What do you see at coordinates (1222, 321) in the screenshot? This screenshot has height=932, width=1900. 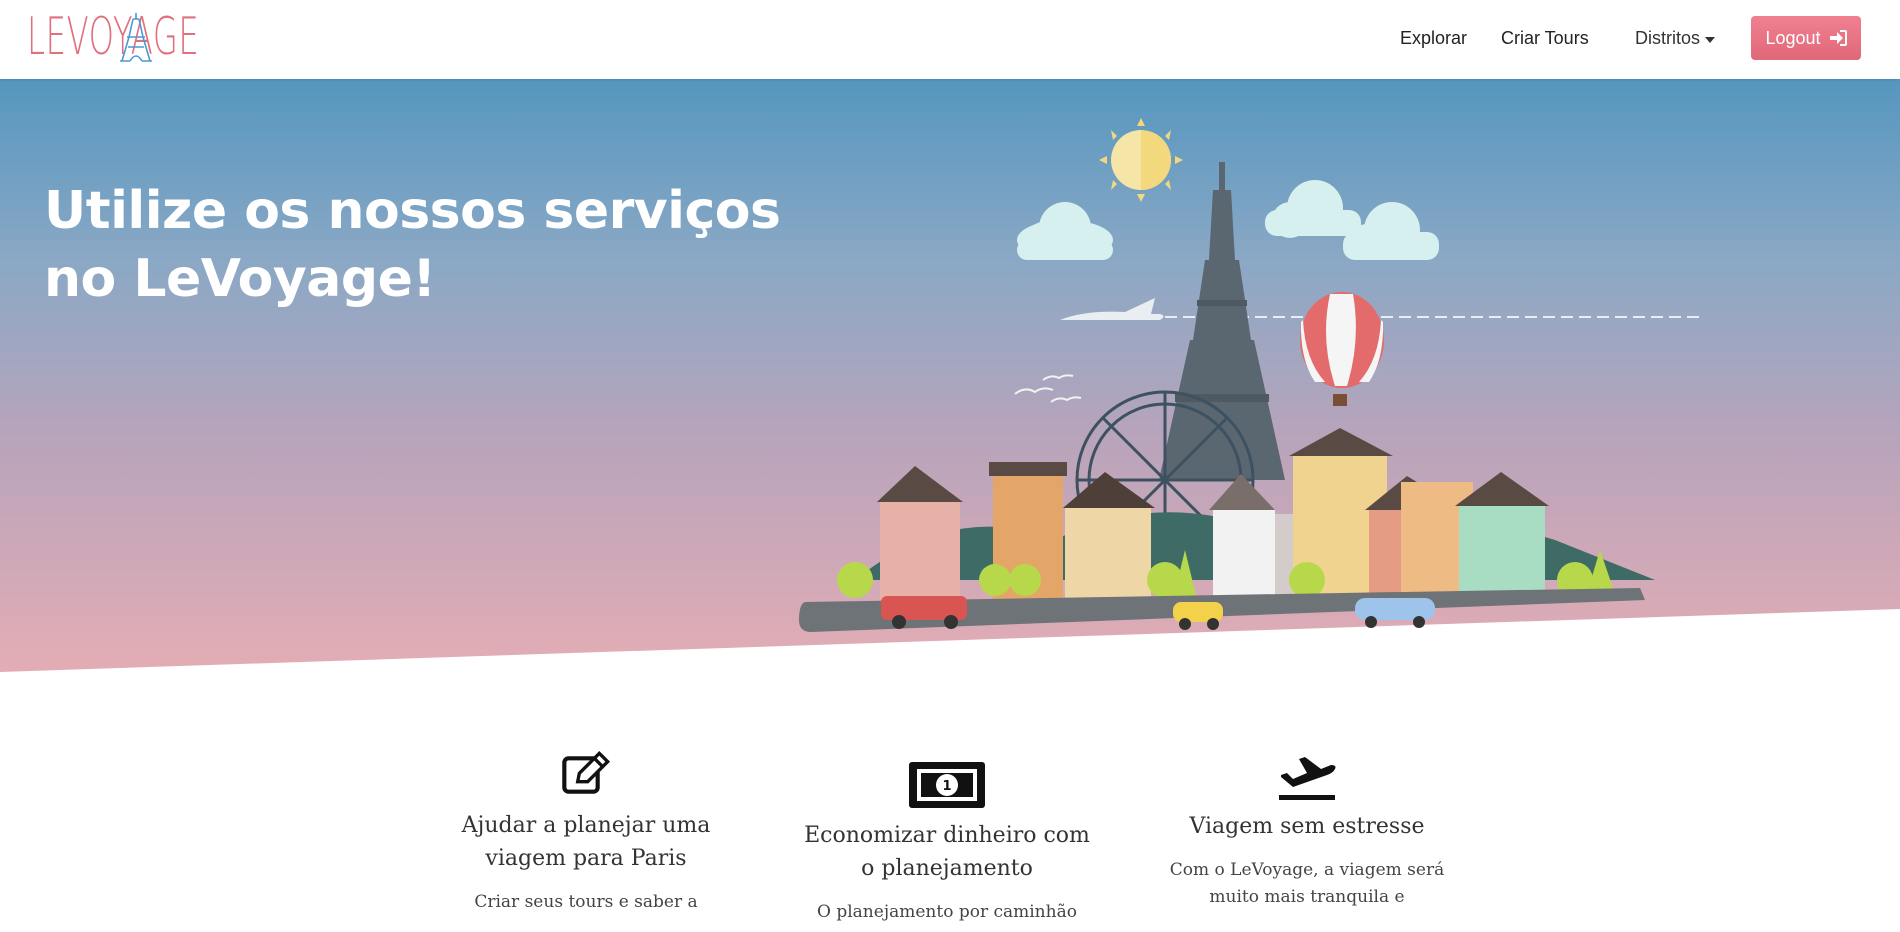 I see `eiffel-tower-icon` at bounding box center [1222, 321].